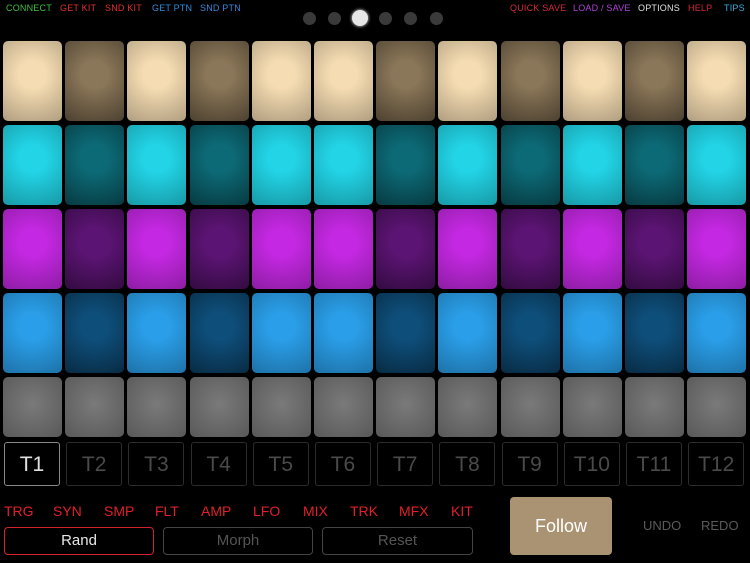 The width and height of the screenshot is (750, 563). I want to click on follow-button: Follow, so click(561, 526).